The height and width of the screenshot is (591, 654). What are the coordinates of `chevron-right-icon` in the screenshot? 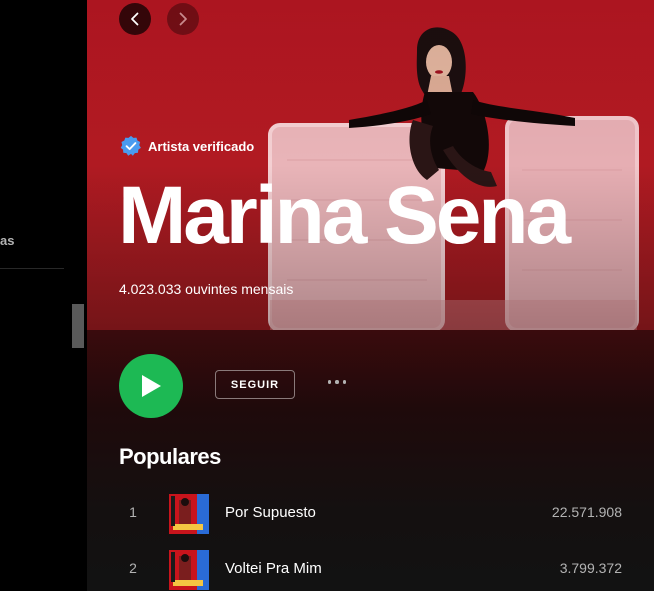 It's located at (183, 19).